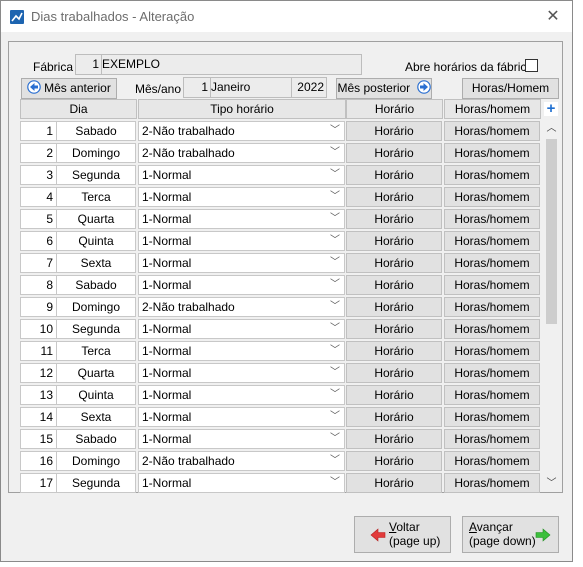 The height and width of the screenshot is (567, 583). Describe the element at coordinates (38, 307) in the screenshot. I see `day-number-cell: 9` at that location.